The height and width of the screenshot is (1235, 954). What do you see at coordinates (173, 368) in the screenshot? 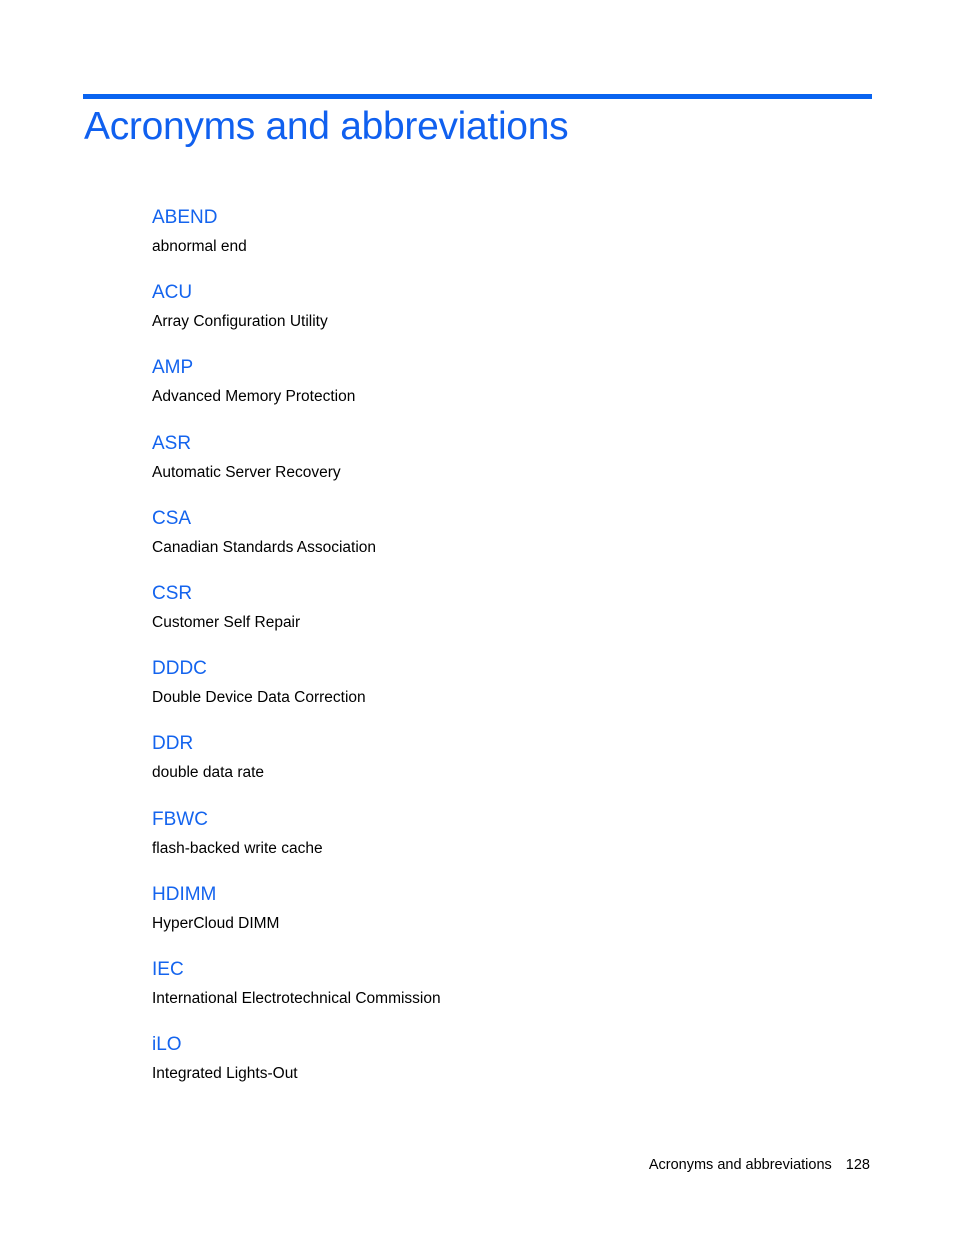
I see `acronym-term: AMP` at bounding box center [173, 368].